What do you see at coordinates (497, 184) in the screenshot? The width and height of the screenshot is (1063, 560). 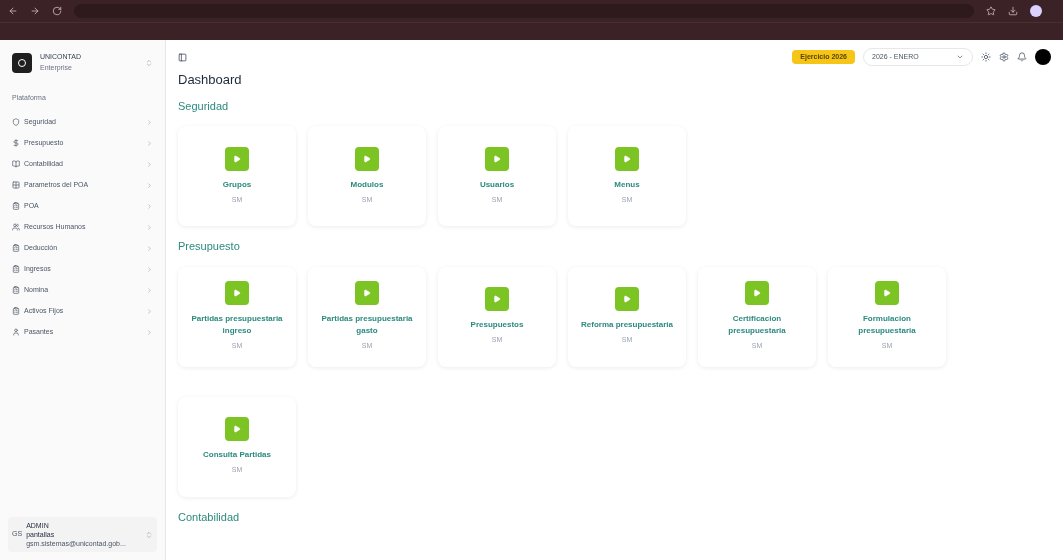 I see `card-title: Usuarios` at bounding box center [497, 184].